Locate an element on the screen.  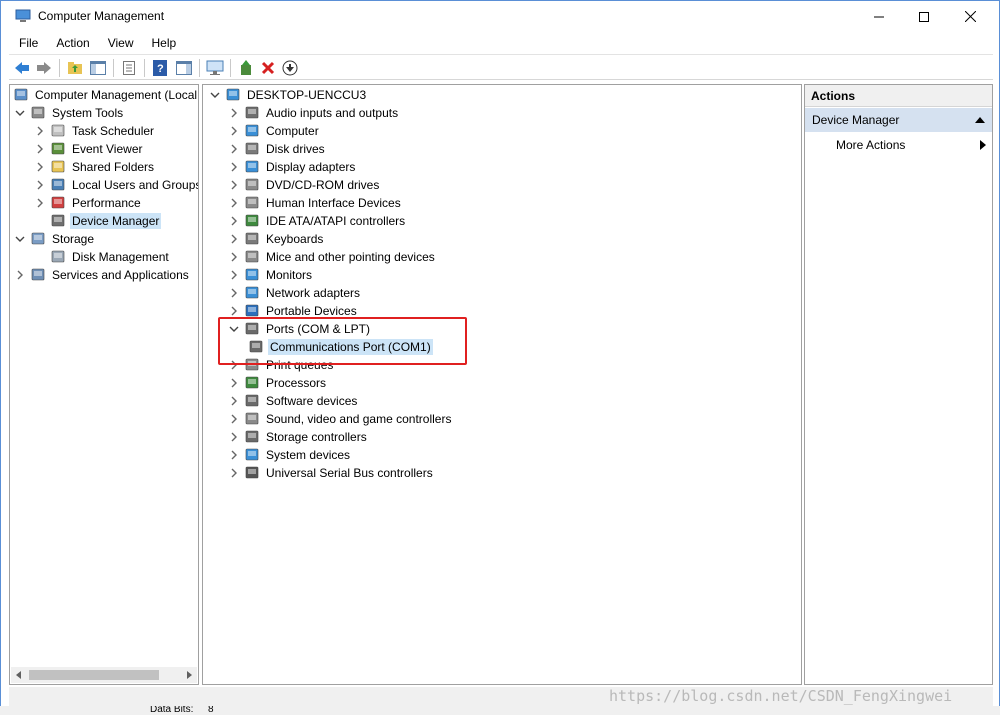
system-tools-icon is located at coordinates (38, 113).